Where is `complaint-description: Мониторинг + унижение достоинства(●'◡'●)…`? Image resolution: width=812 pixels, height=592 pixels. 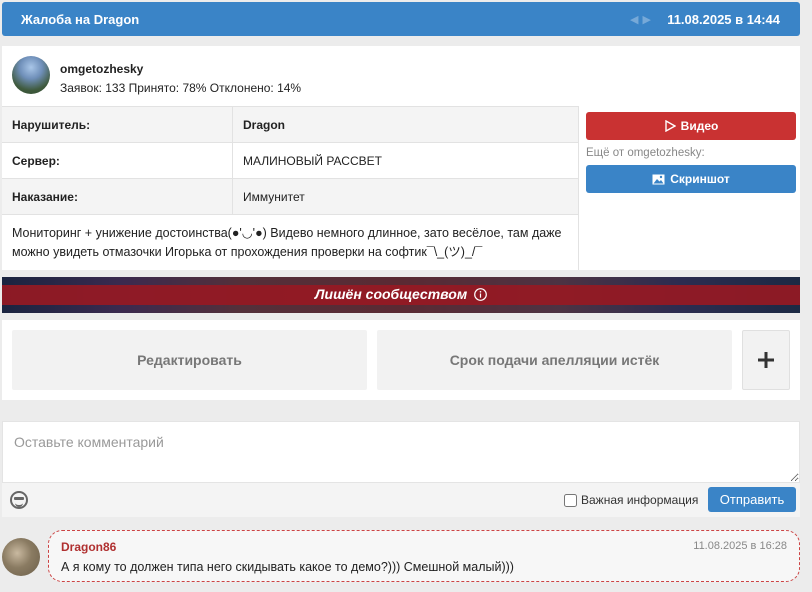 complaint-description: Мониторинг + унижение достоинства(●'◡'●)… is located at coordinates (290, 242).